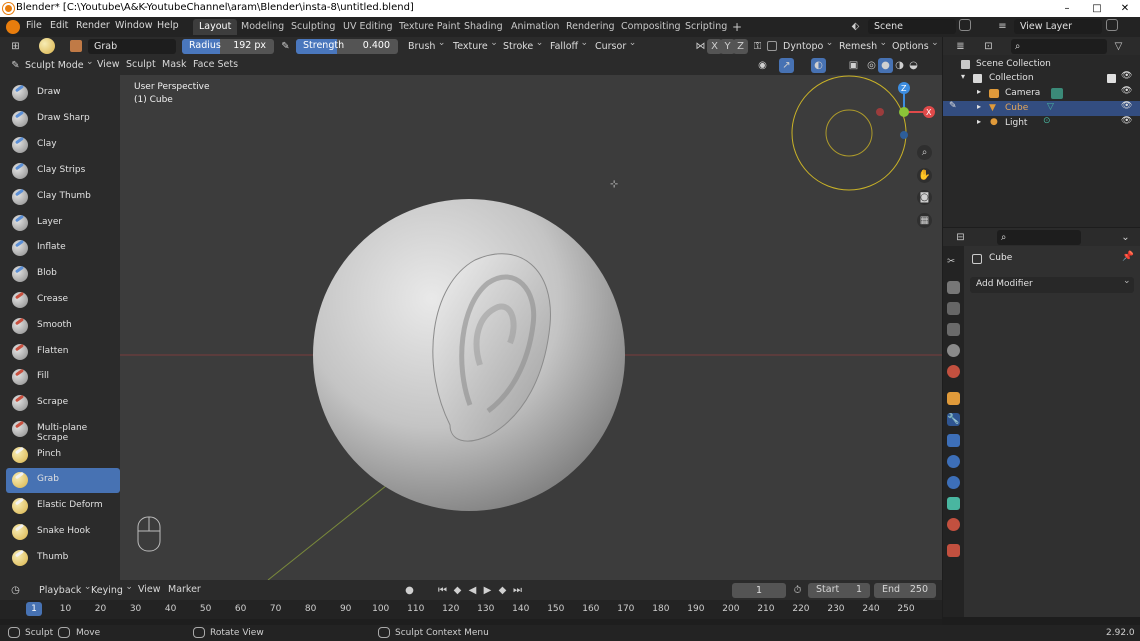 Image resolution: width=1140 pixels, height=641 pixels. What do you see at coordinates (174, 64) in the screenshot?
I see `viewport-menu-mask: Mask` at bounding box center [174, 64].